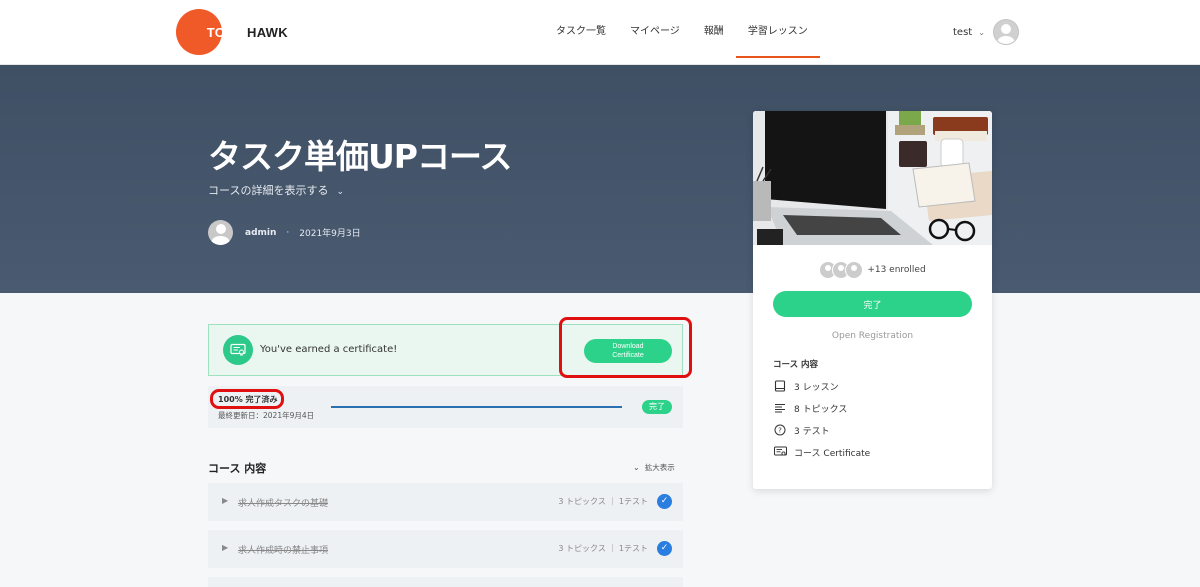 The image size is (1200, 587). Describe the element at coordinates (226, 32) in the screenshot. I see `logo-text-left: TOMA` at that location.